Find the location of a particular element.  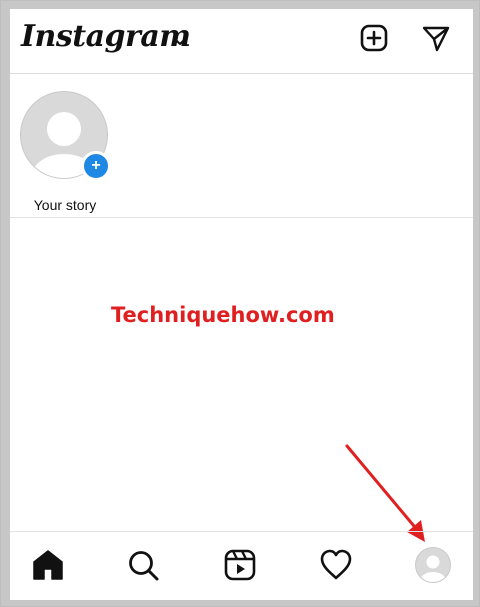

paper-plane-icon is located at coordinates (436, 38).